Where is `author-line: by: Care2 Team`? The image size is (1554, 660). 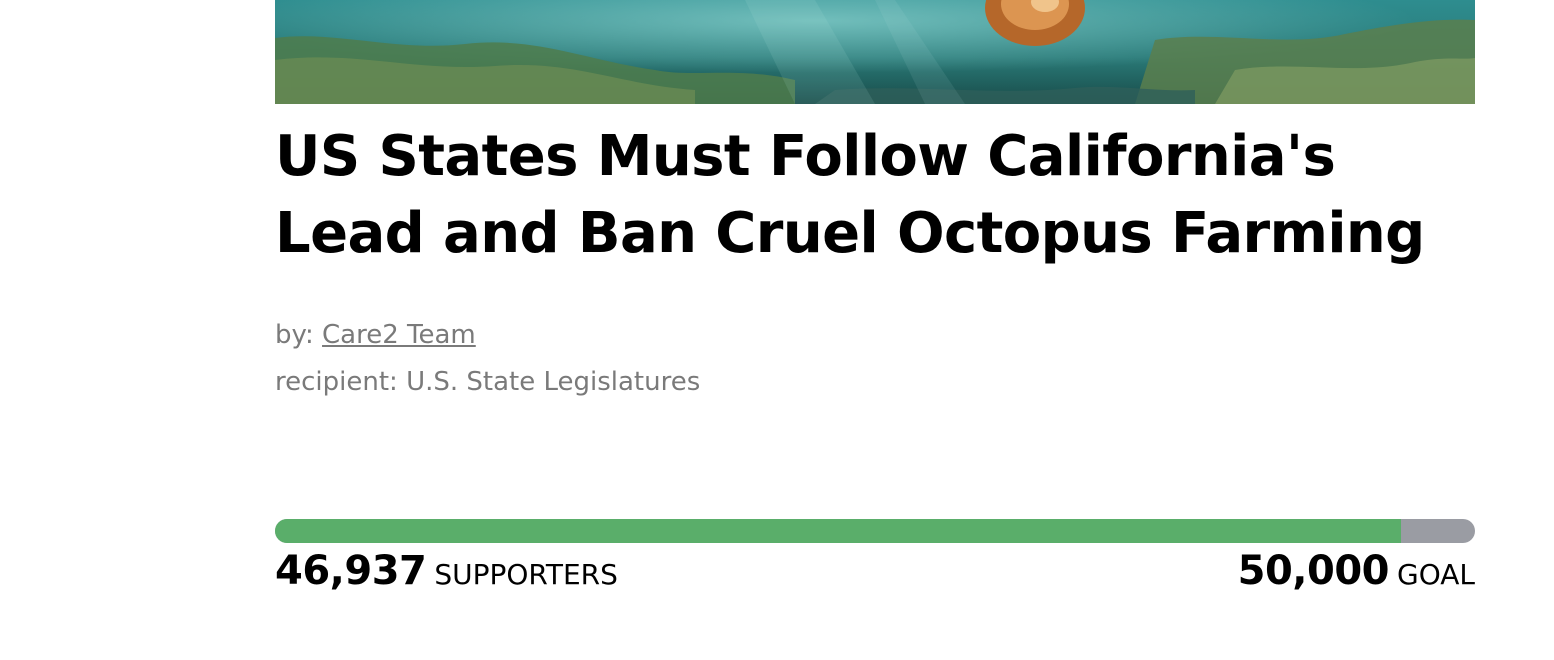
author-line: by: Care2 Team is located at coordinates (875, 335).